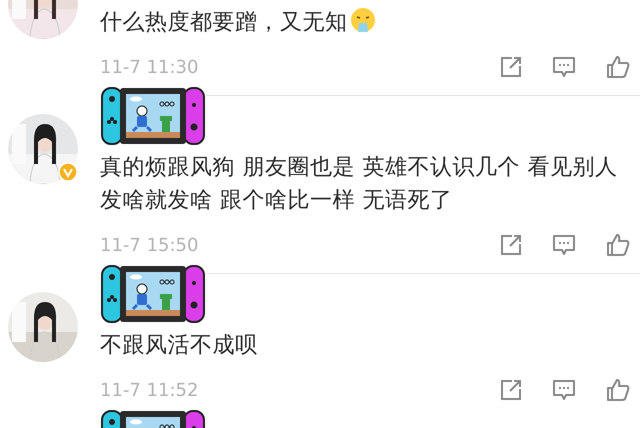 This screenshot has width=640, height=428. Describe the element at coordinates (179, 346) in the screenshot. I see `comment-text: 不跟风活不成呗` at that location.